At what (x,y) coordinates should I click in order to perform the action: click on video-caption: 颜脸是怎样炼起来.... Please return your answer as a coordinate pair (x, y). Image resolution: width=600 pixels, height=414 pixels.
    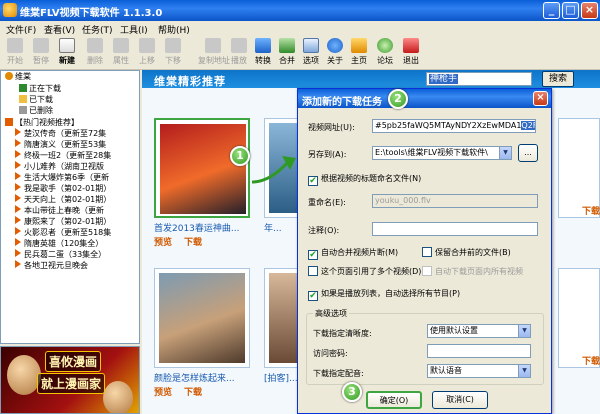
    Looking at the image, I should click on (204, 377).